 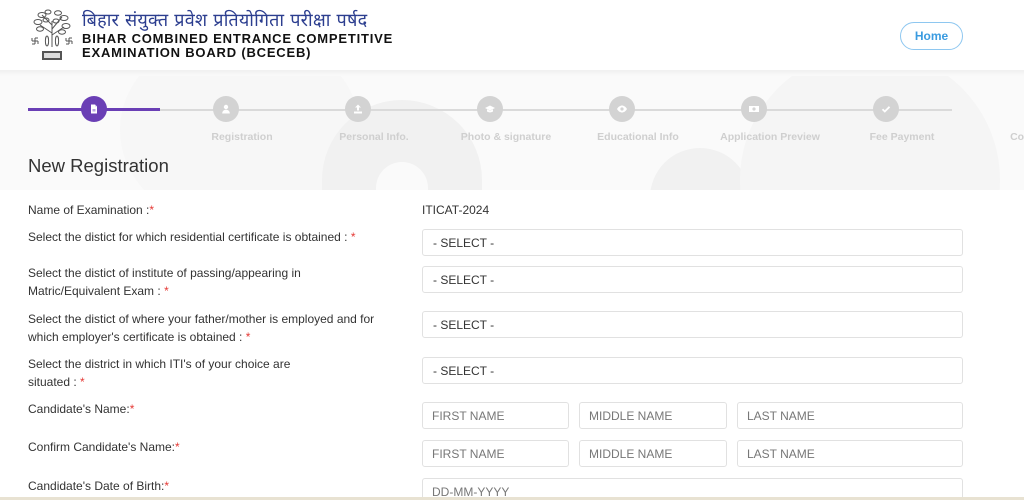 What do you see at coordinates (98, 165) in the screenshot?
I see `page-title: New Registration` at bounding box center [98, 165].